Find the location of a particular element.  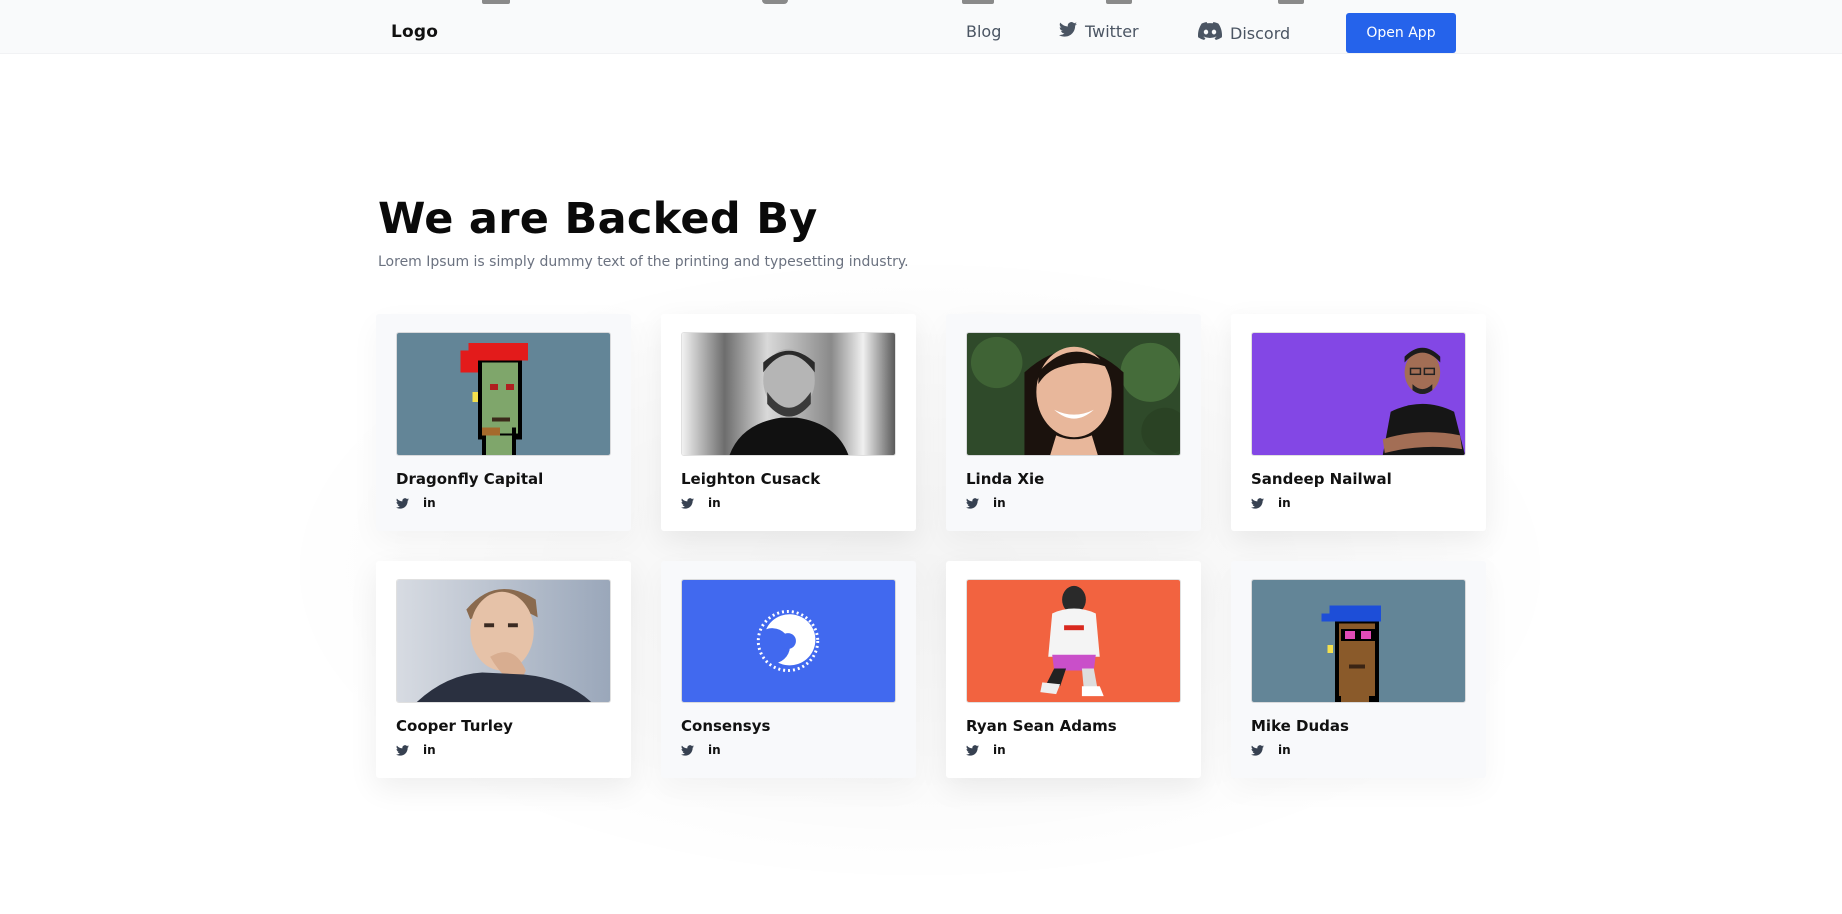

backer-card: Sandeep Nailwal in is located at coordinates (1358, 422).